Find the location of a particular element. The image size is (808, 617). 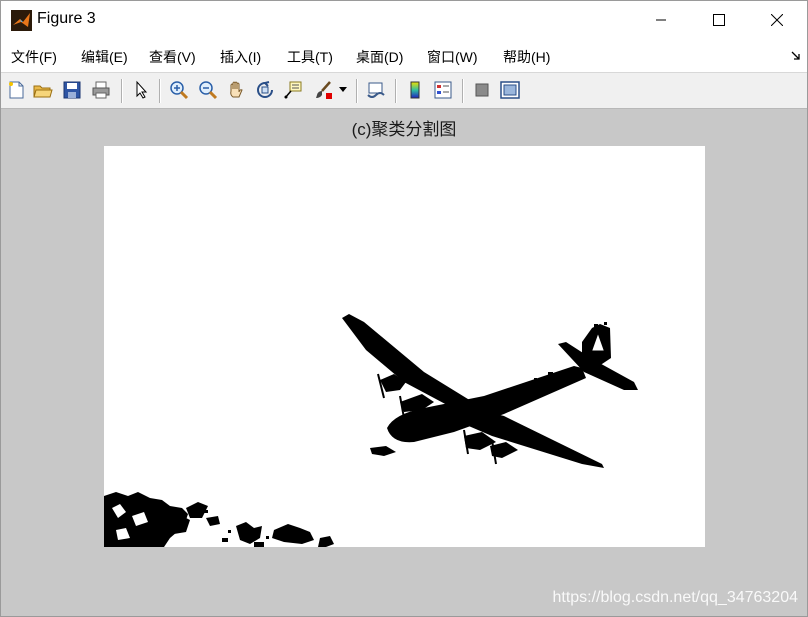

pan-hand-icon is located at coordinates (236, 89).